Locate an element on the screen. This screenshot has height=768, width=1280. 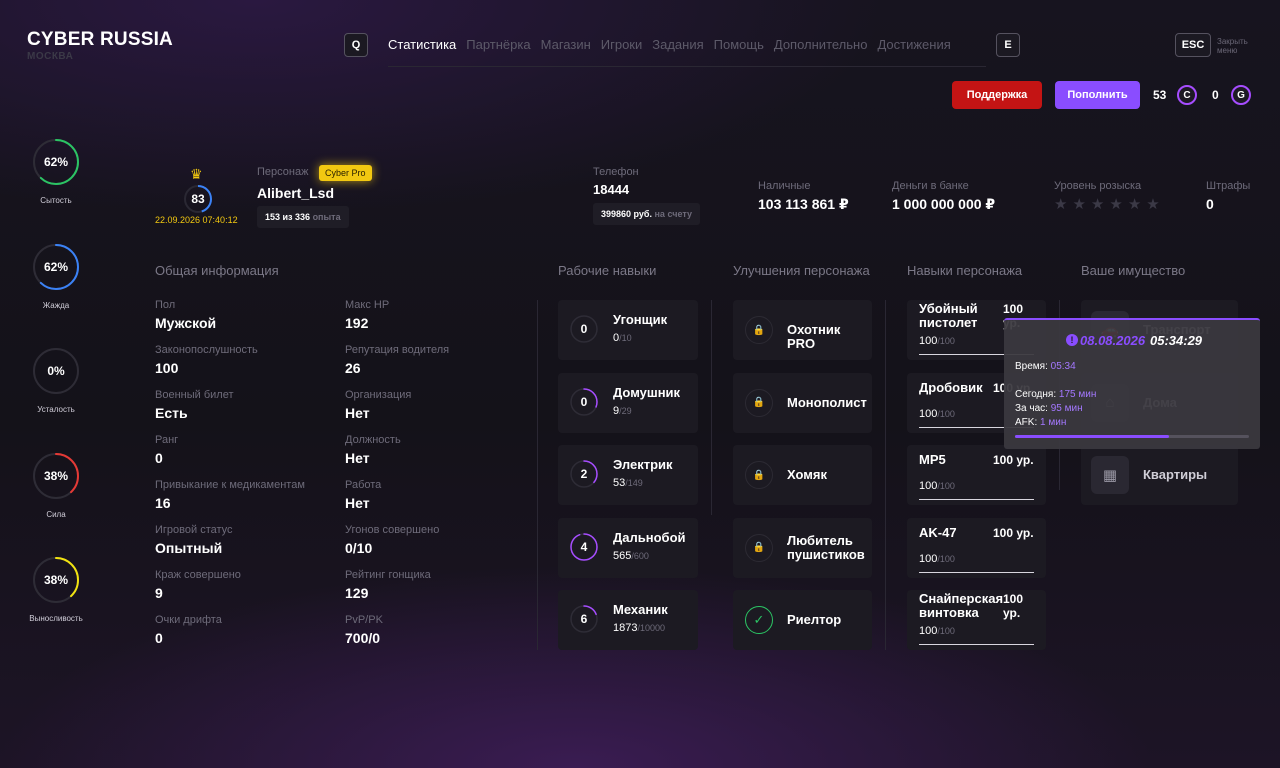
tooltip-progress-fill is located at coordinates (1092, 436).